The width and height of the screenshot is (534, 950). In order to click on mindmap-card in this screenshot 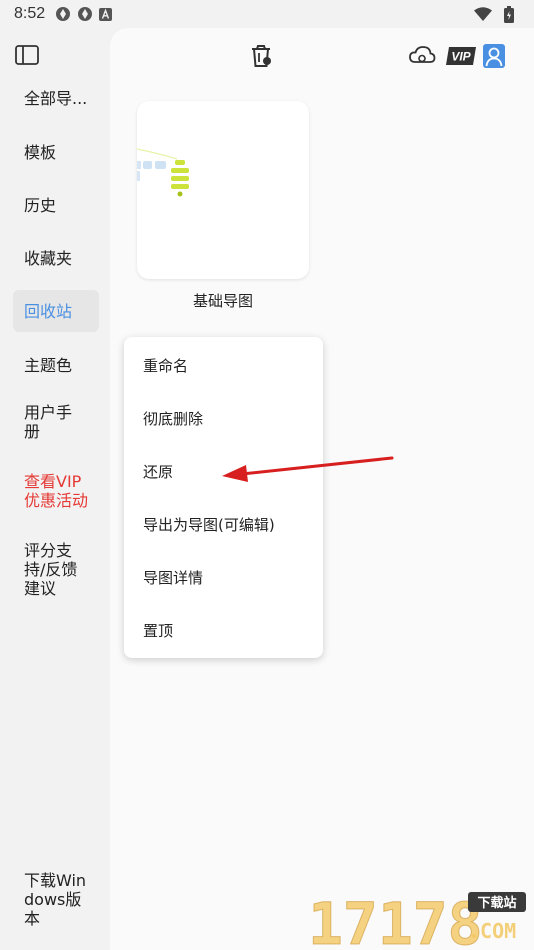, I will do `click(223, 190)`.